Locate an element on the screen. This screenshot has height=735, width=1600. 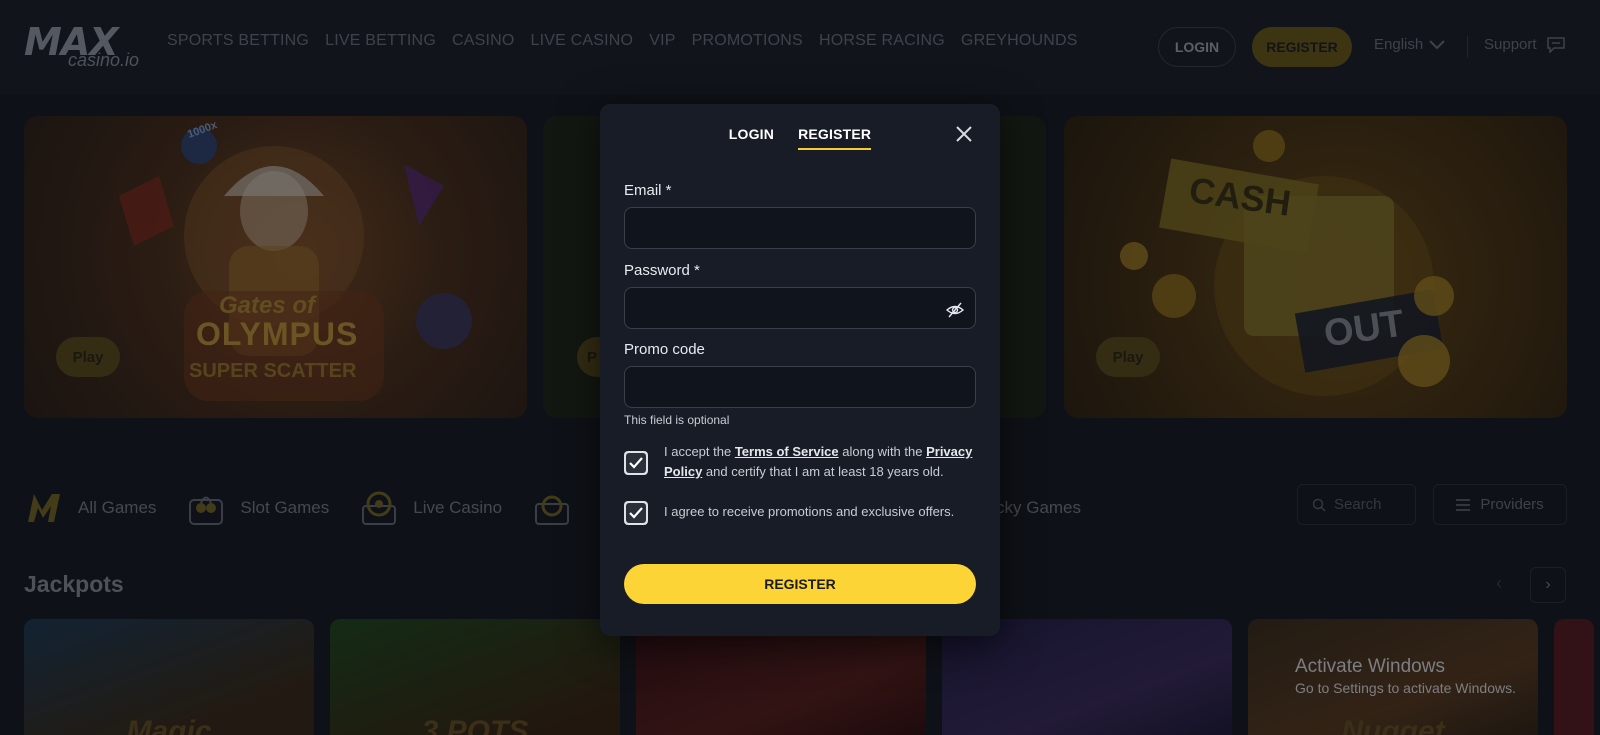
email-label: Email * is located at coordinates (648, 190).